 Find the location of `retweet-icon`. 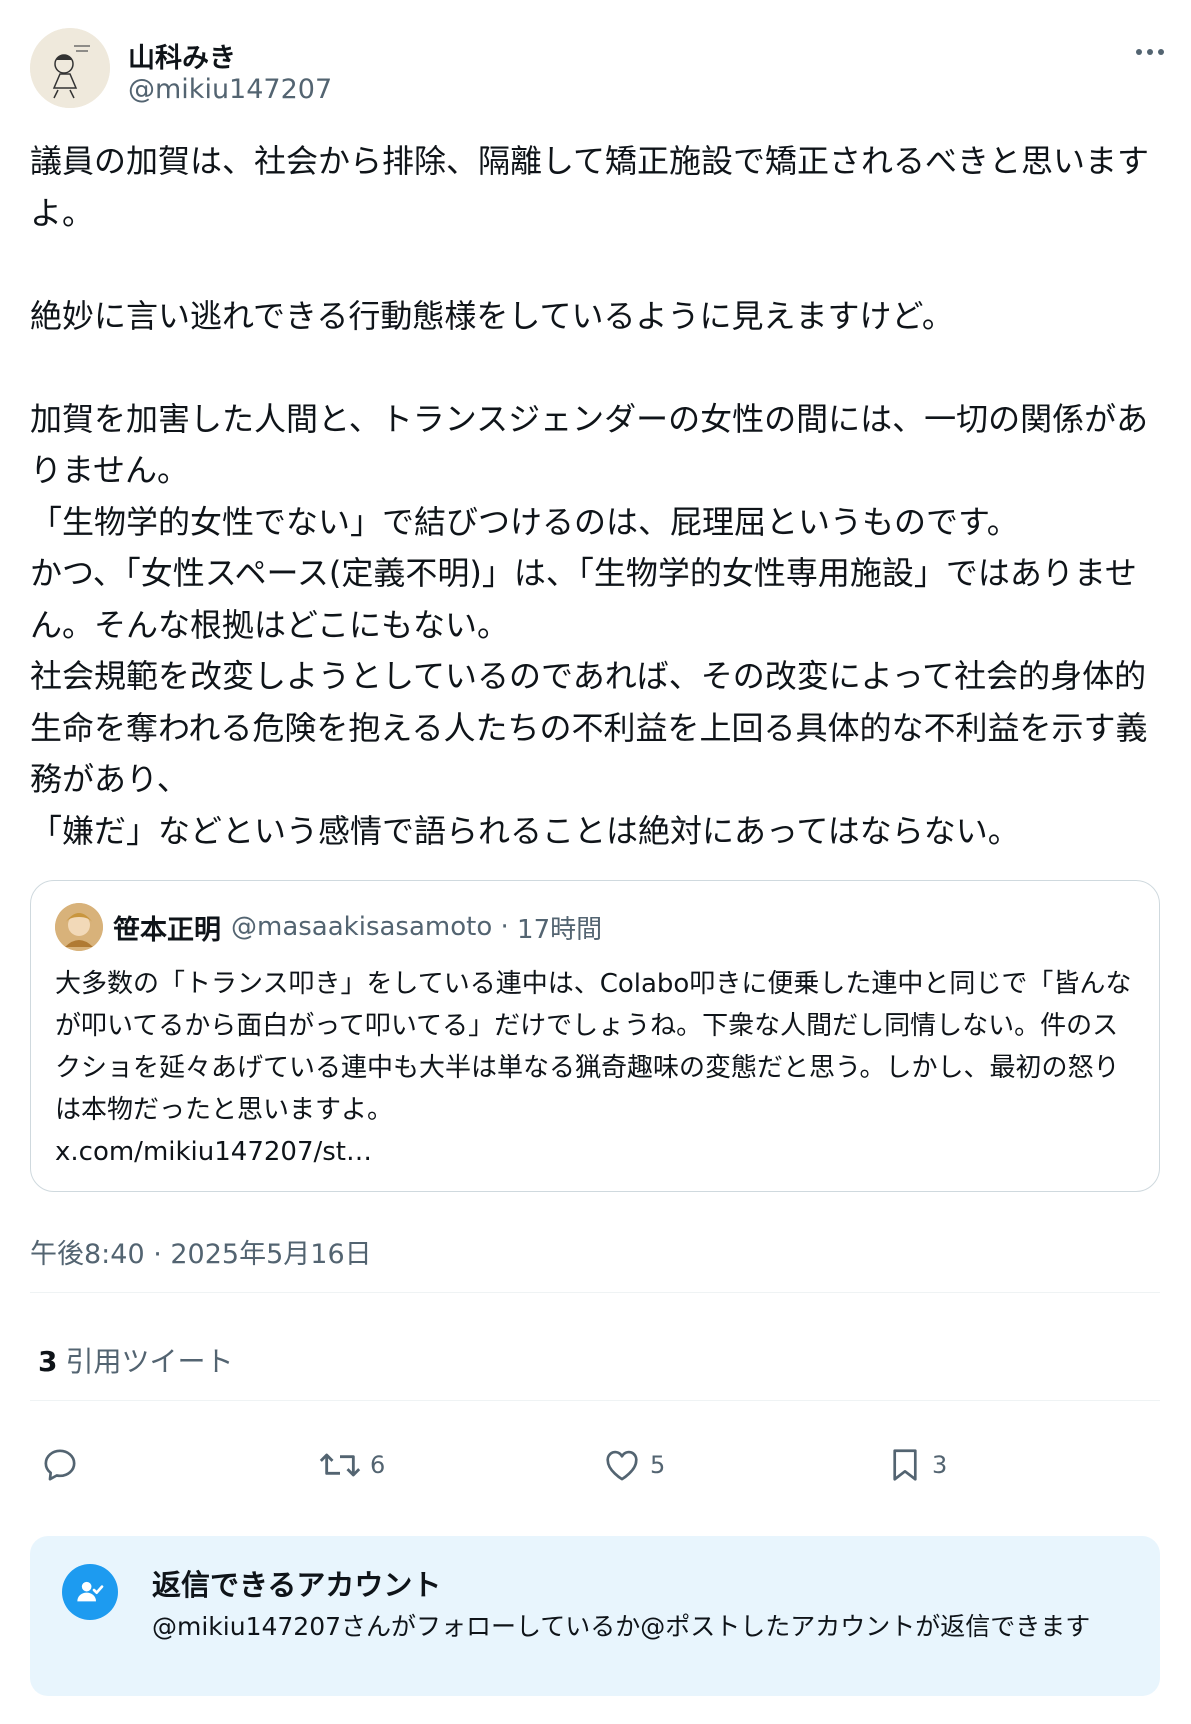

retweet-icon is located at coordinates (340, 1465).